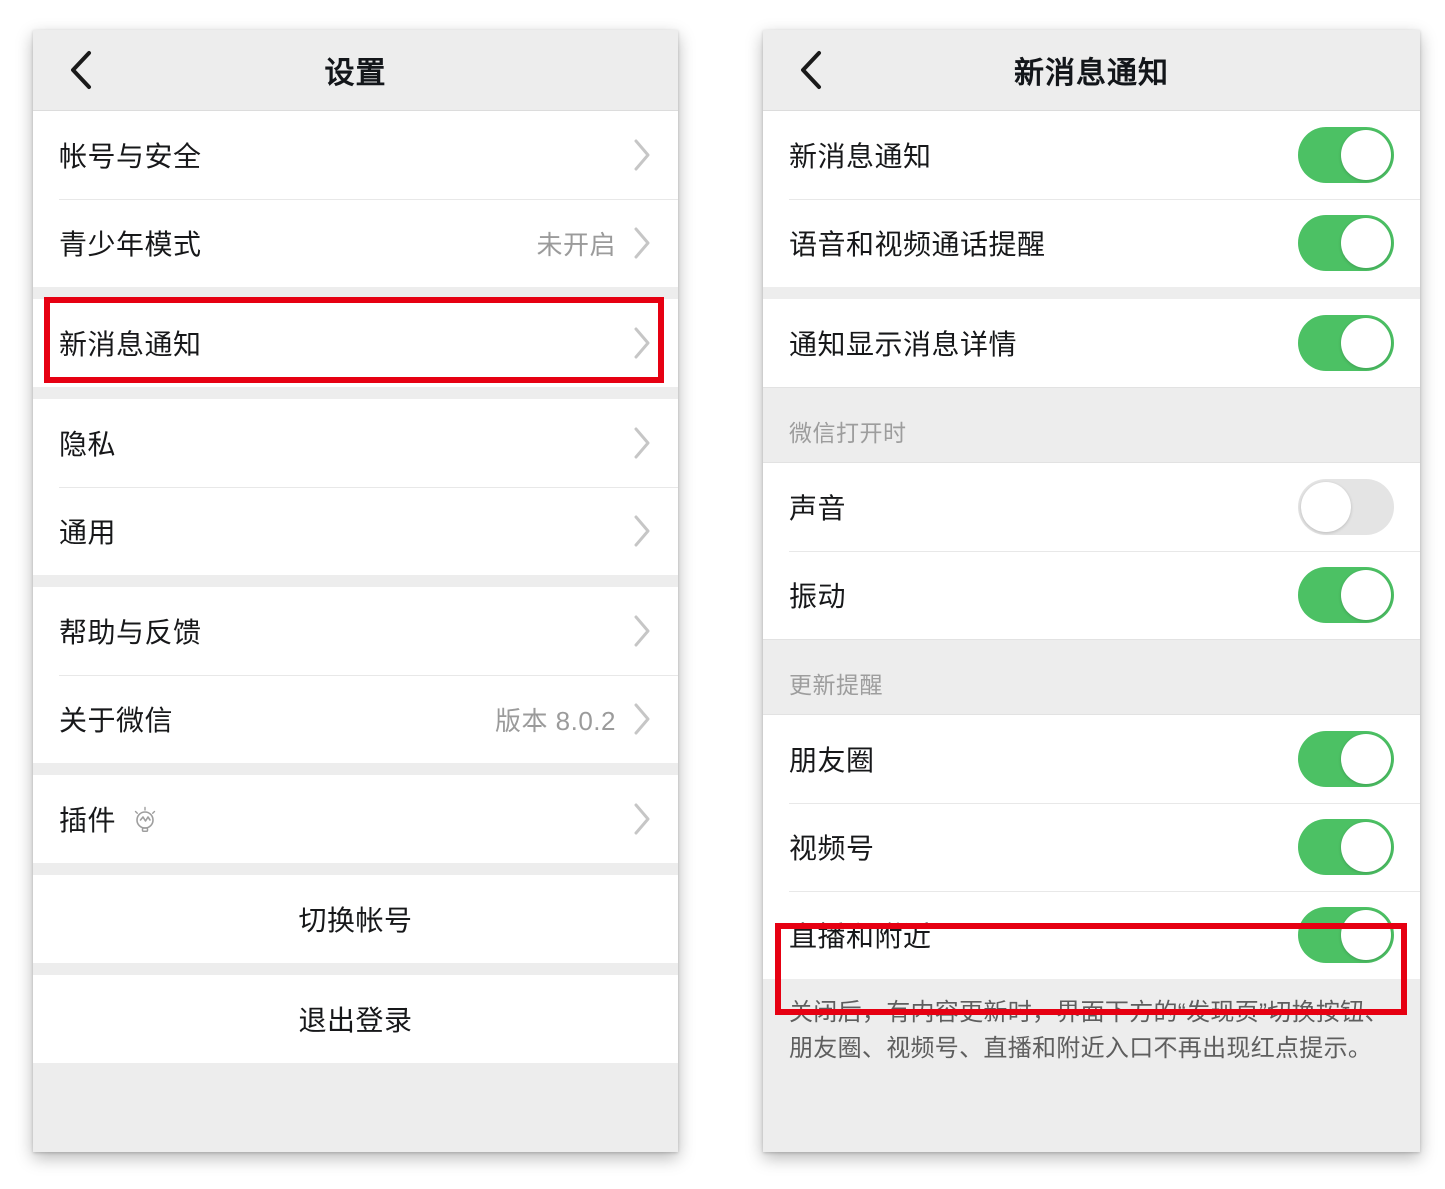 The width and height of the screenshot is (1445, 1189). What do you see at coordinates (355, 443) in the screenshot?
I see `settings-row-privacy: 隐私` at bounding box center [355, 443].